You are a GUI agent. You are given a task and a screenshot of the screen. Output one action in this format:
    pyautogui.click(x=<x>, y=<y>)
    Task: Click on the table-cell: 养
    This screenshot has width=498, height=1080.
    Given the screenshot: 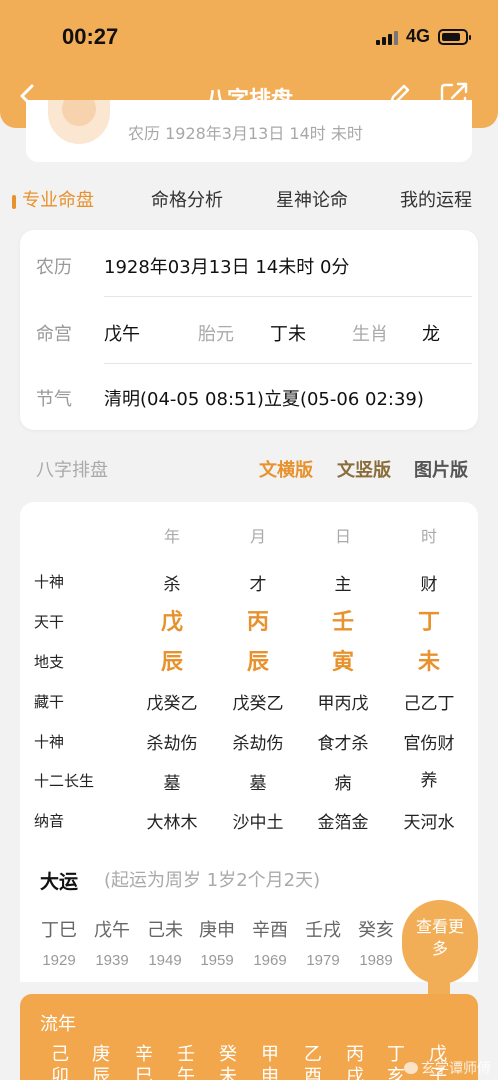 What is the action you would take?
    pyautogui.click(x=429, y=781)
    